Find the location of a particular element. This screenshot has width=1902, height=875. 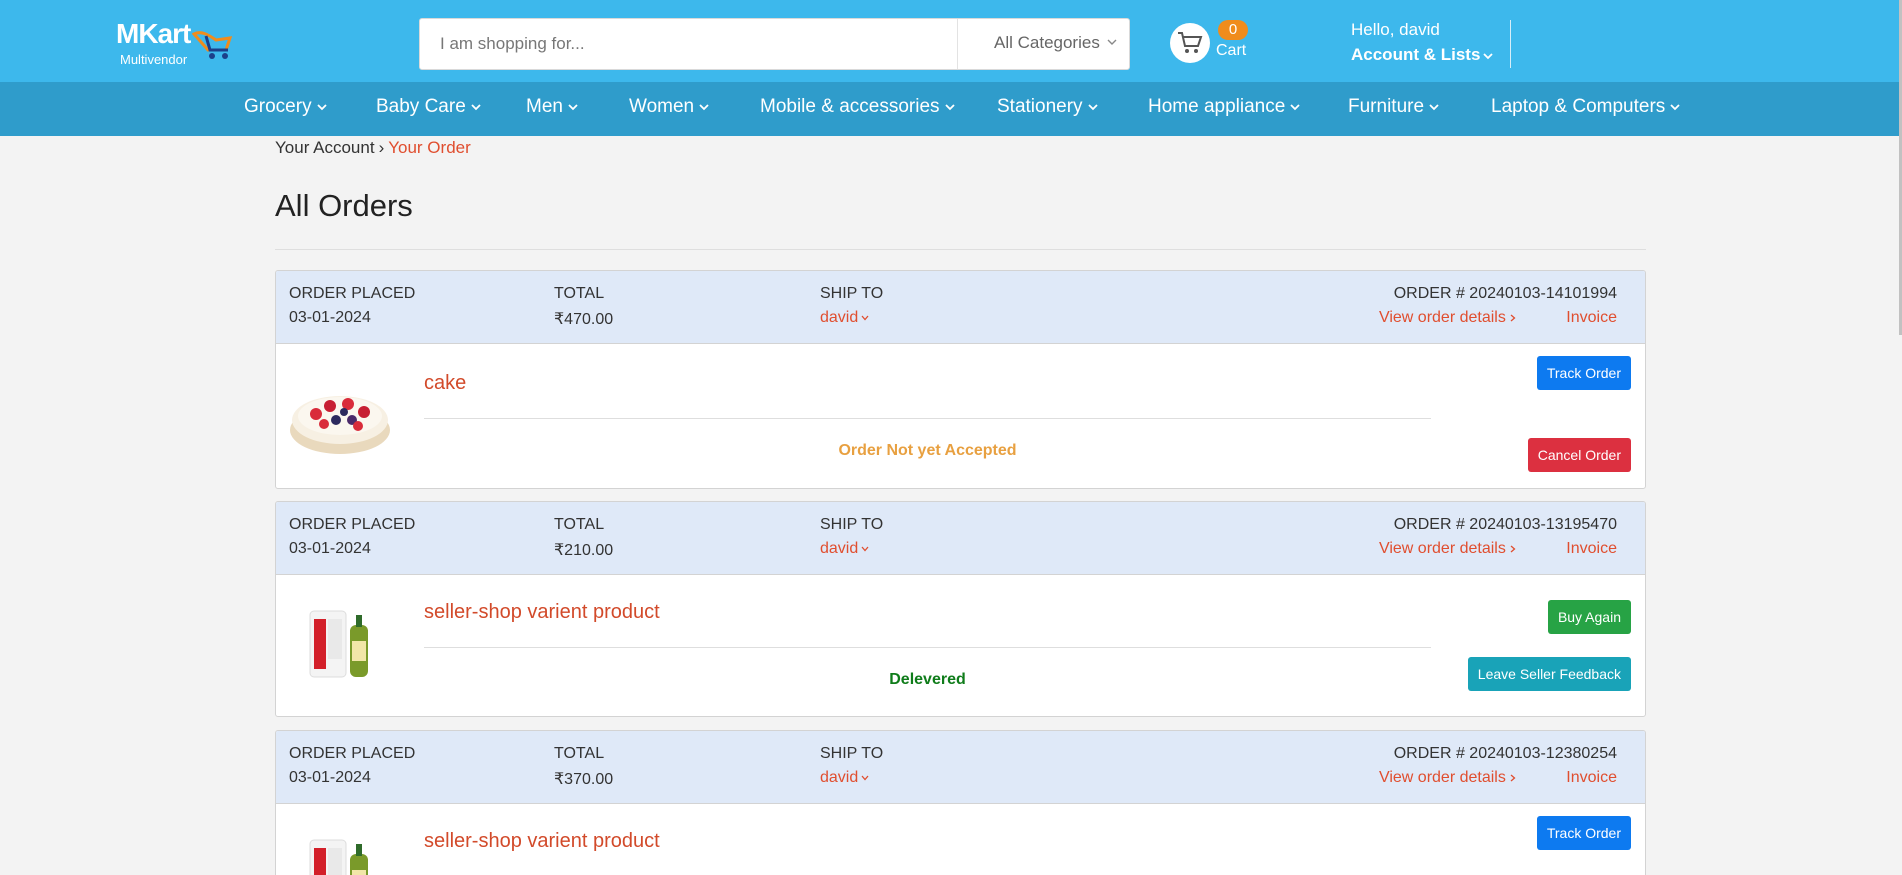

nav-item-label: Baby Care is located at coordinates (421, 106).